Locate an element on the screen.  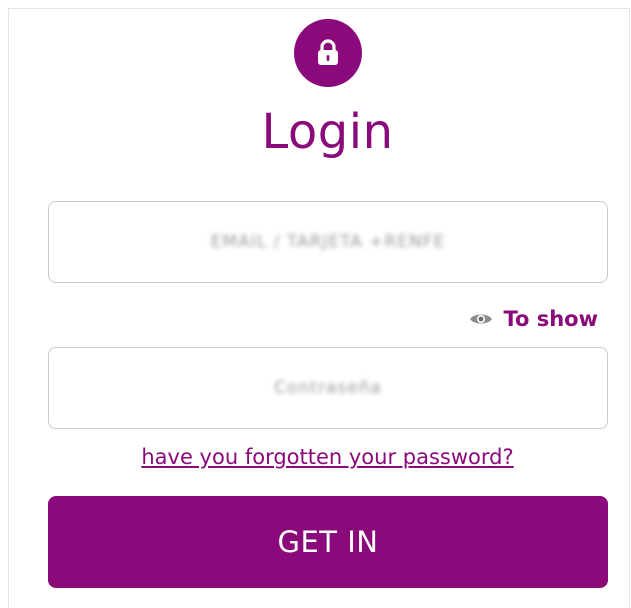
show-password-toggle: To show is located at coordinates (533, 319).